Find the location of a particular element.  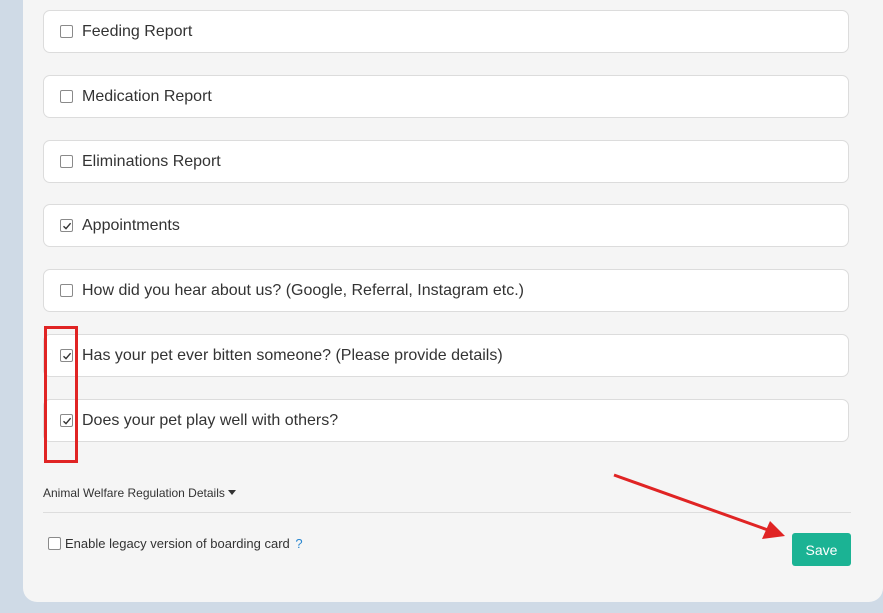

option-play-well: Does your pet play well with others? is located at coordinates (446, 420).